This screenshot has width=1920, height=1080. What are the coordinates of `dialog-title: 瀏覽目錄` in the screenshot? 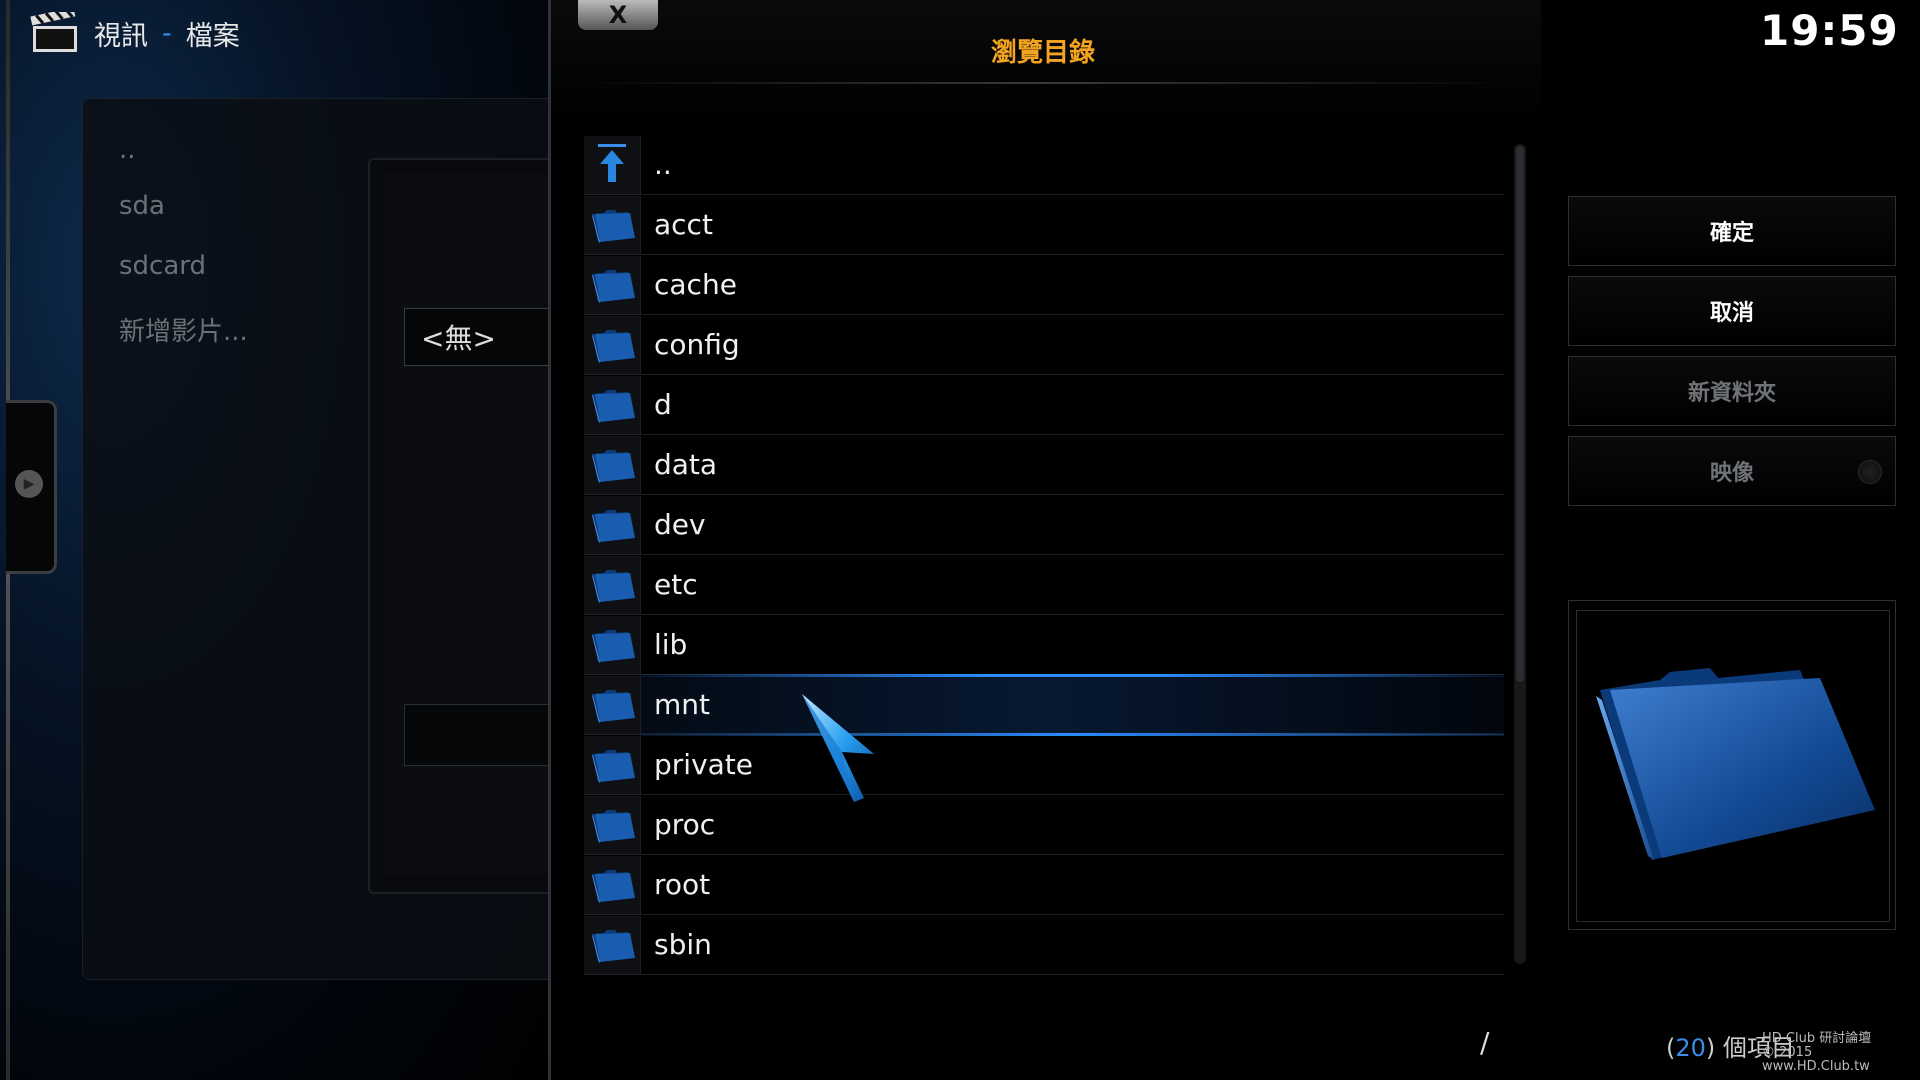 It's located at (1042, 53).